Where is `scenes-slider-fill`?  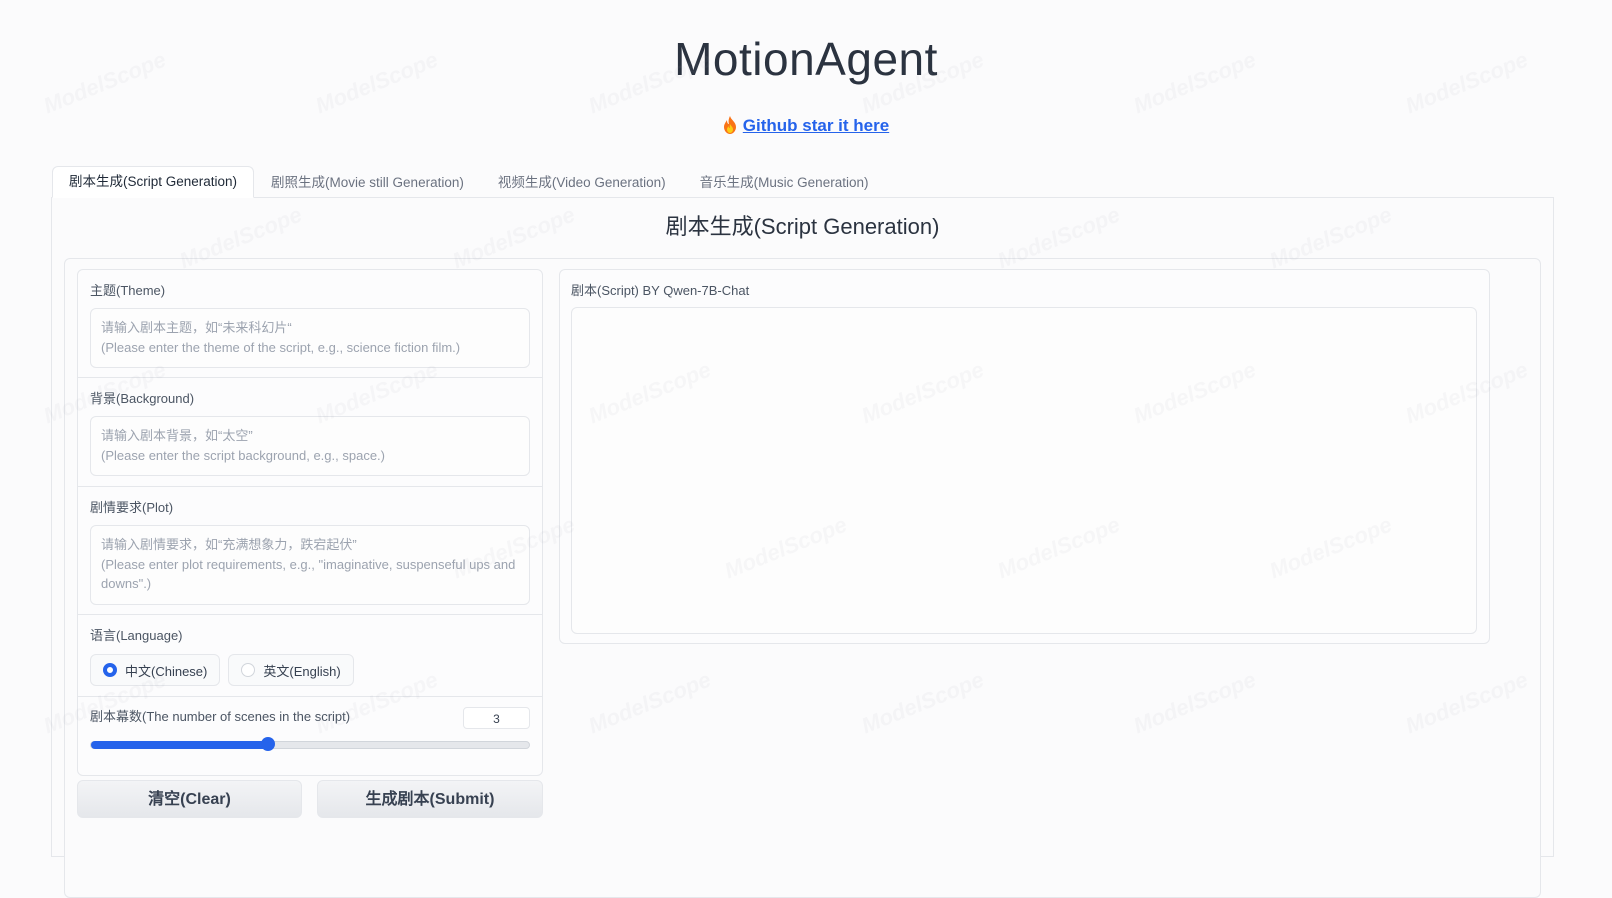 scenes-slider-fill is located at coordinates (180, 745).